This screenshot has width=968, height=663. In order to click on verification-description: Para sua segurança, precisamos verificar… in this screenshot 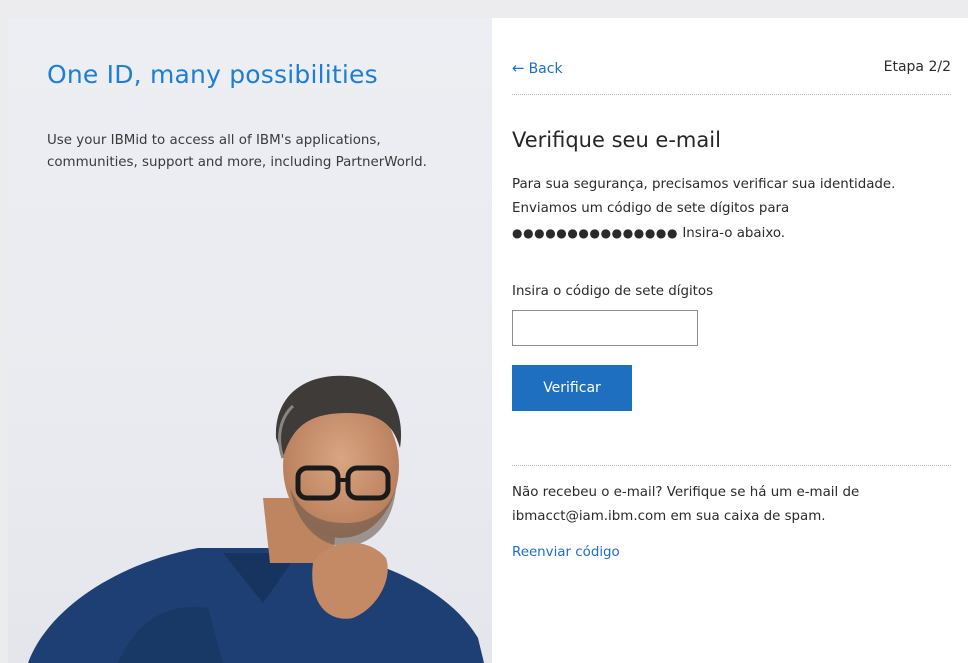, I will do `click(732, 209)`.